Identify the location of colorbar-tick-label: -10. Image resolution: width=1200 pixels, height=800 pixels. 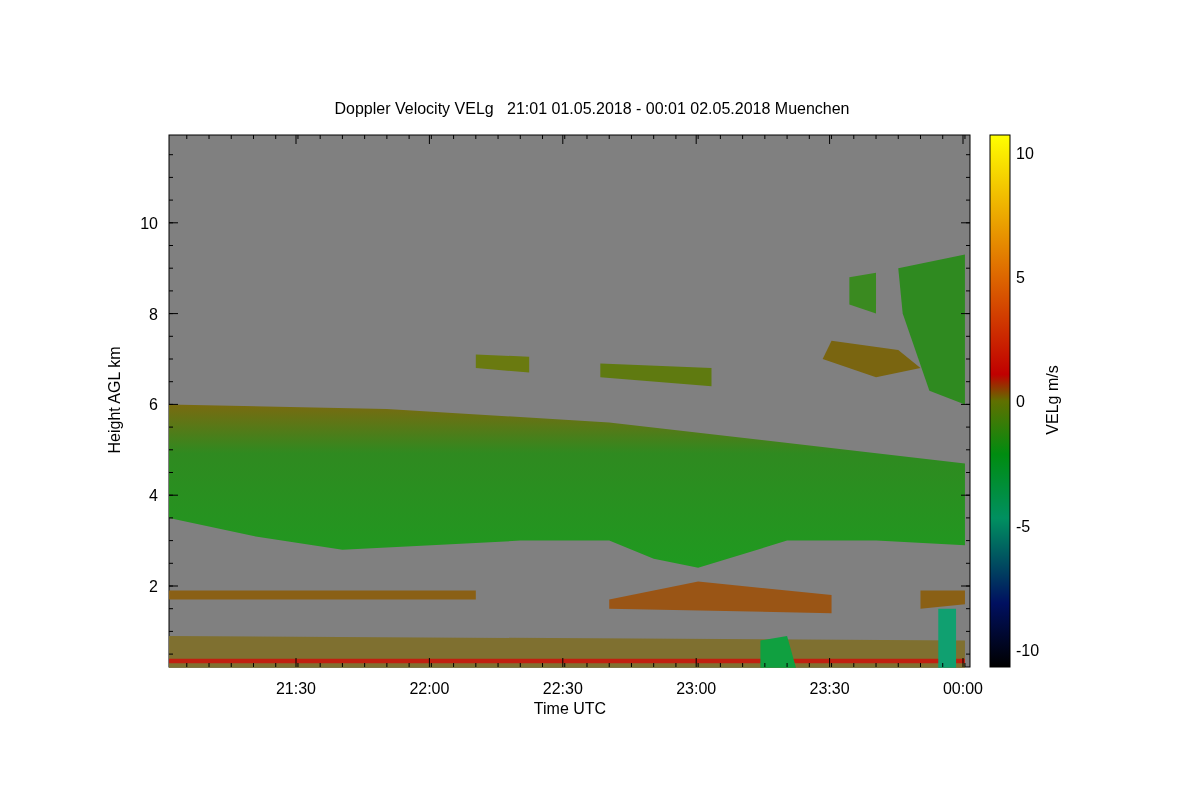
(1028, 650).